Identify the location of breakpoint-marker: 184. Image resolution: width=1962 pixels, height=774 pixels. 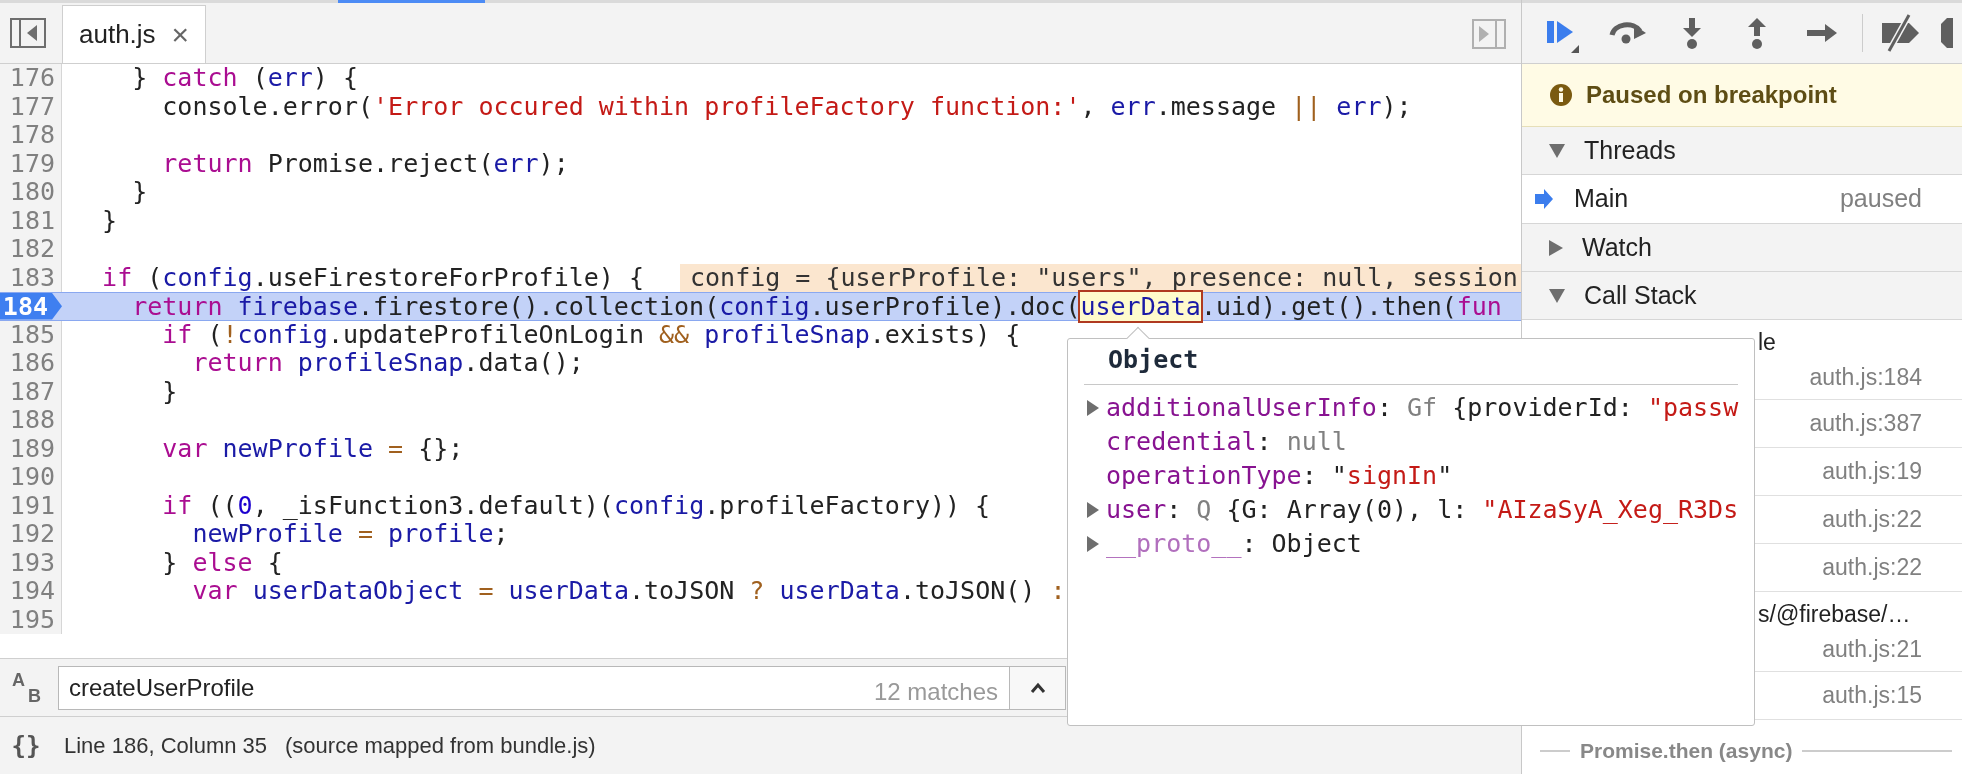
(31, 306).